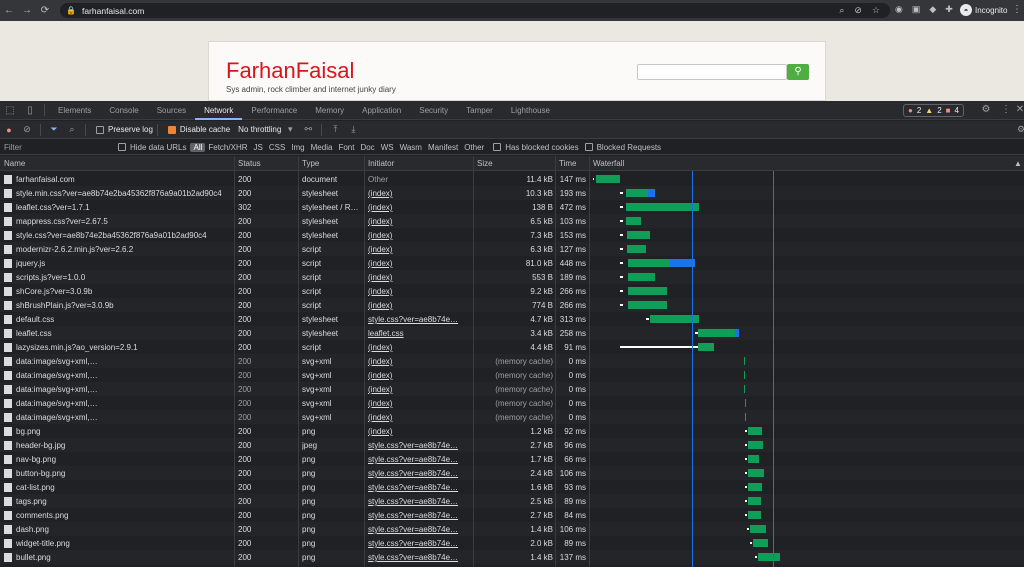  What do you see at coordinates (27, 129) in the screenshot?
I see `clear-icon: ⊘` at bounding box center [27, 129].